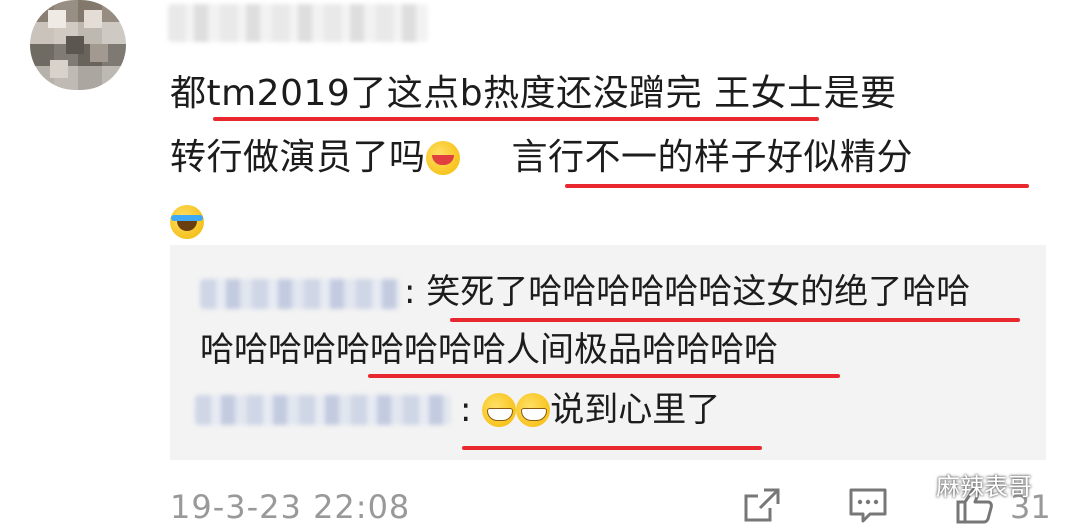  Describe the element at coordinates (712, 157) in the screenshot. I see `comment-text: 言行不一的样子好似精分` at that location.